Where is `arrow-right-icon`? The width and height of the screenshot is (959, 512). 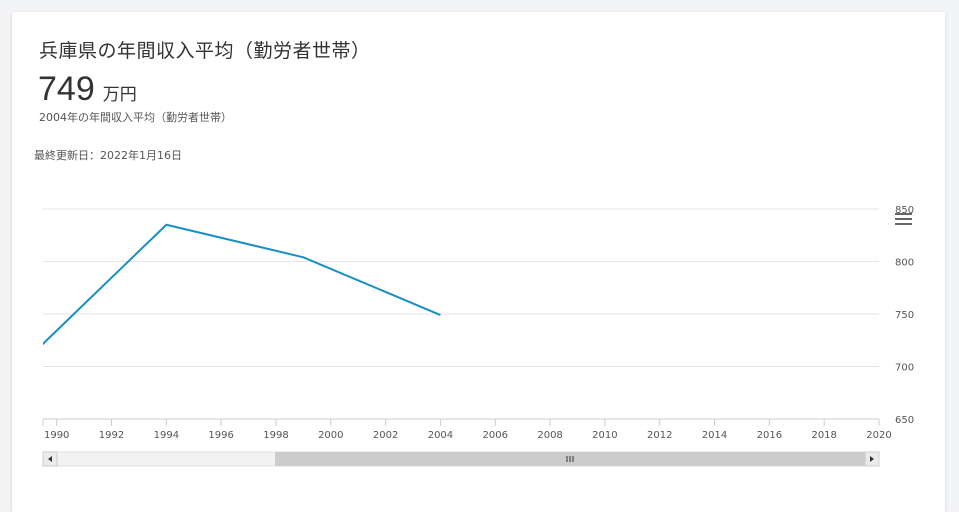 arrow-right-icon is located at coordinates (872, 459).